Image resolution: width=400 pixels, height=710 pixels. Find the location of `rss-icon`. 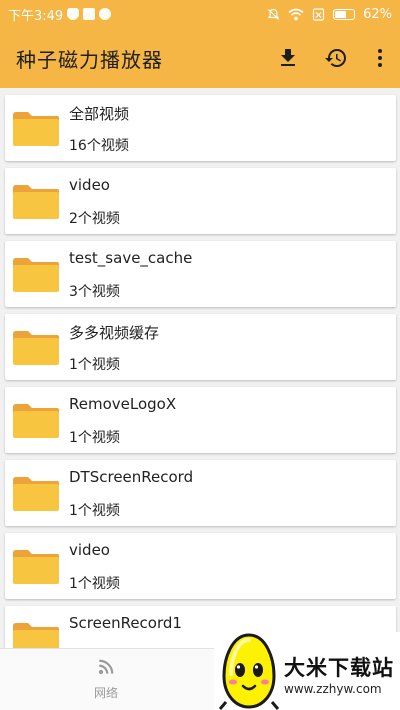

rss-icon is located at coordinates (106, 667).